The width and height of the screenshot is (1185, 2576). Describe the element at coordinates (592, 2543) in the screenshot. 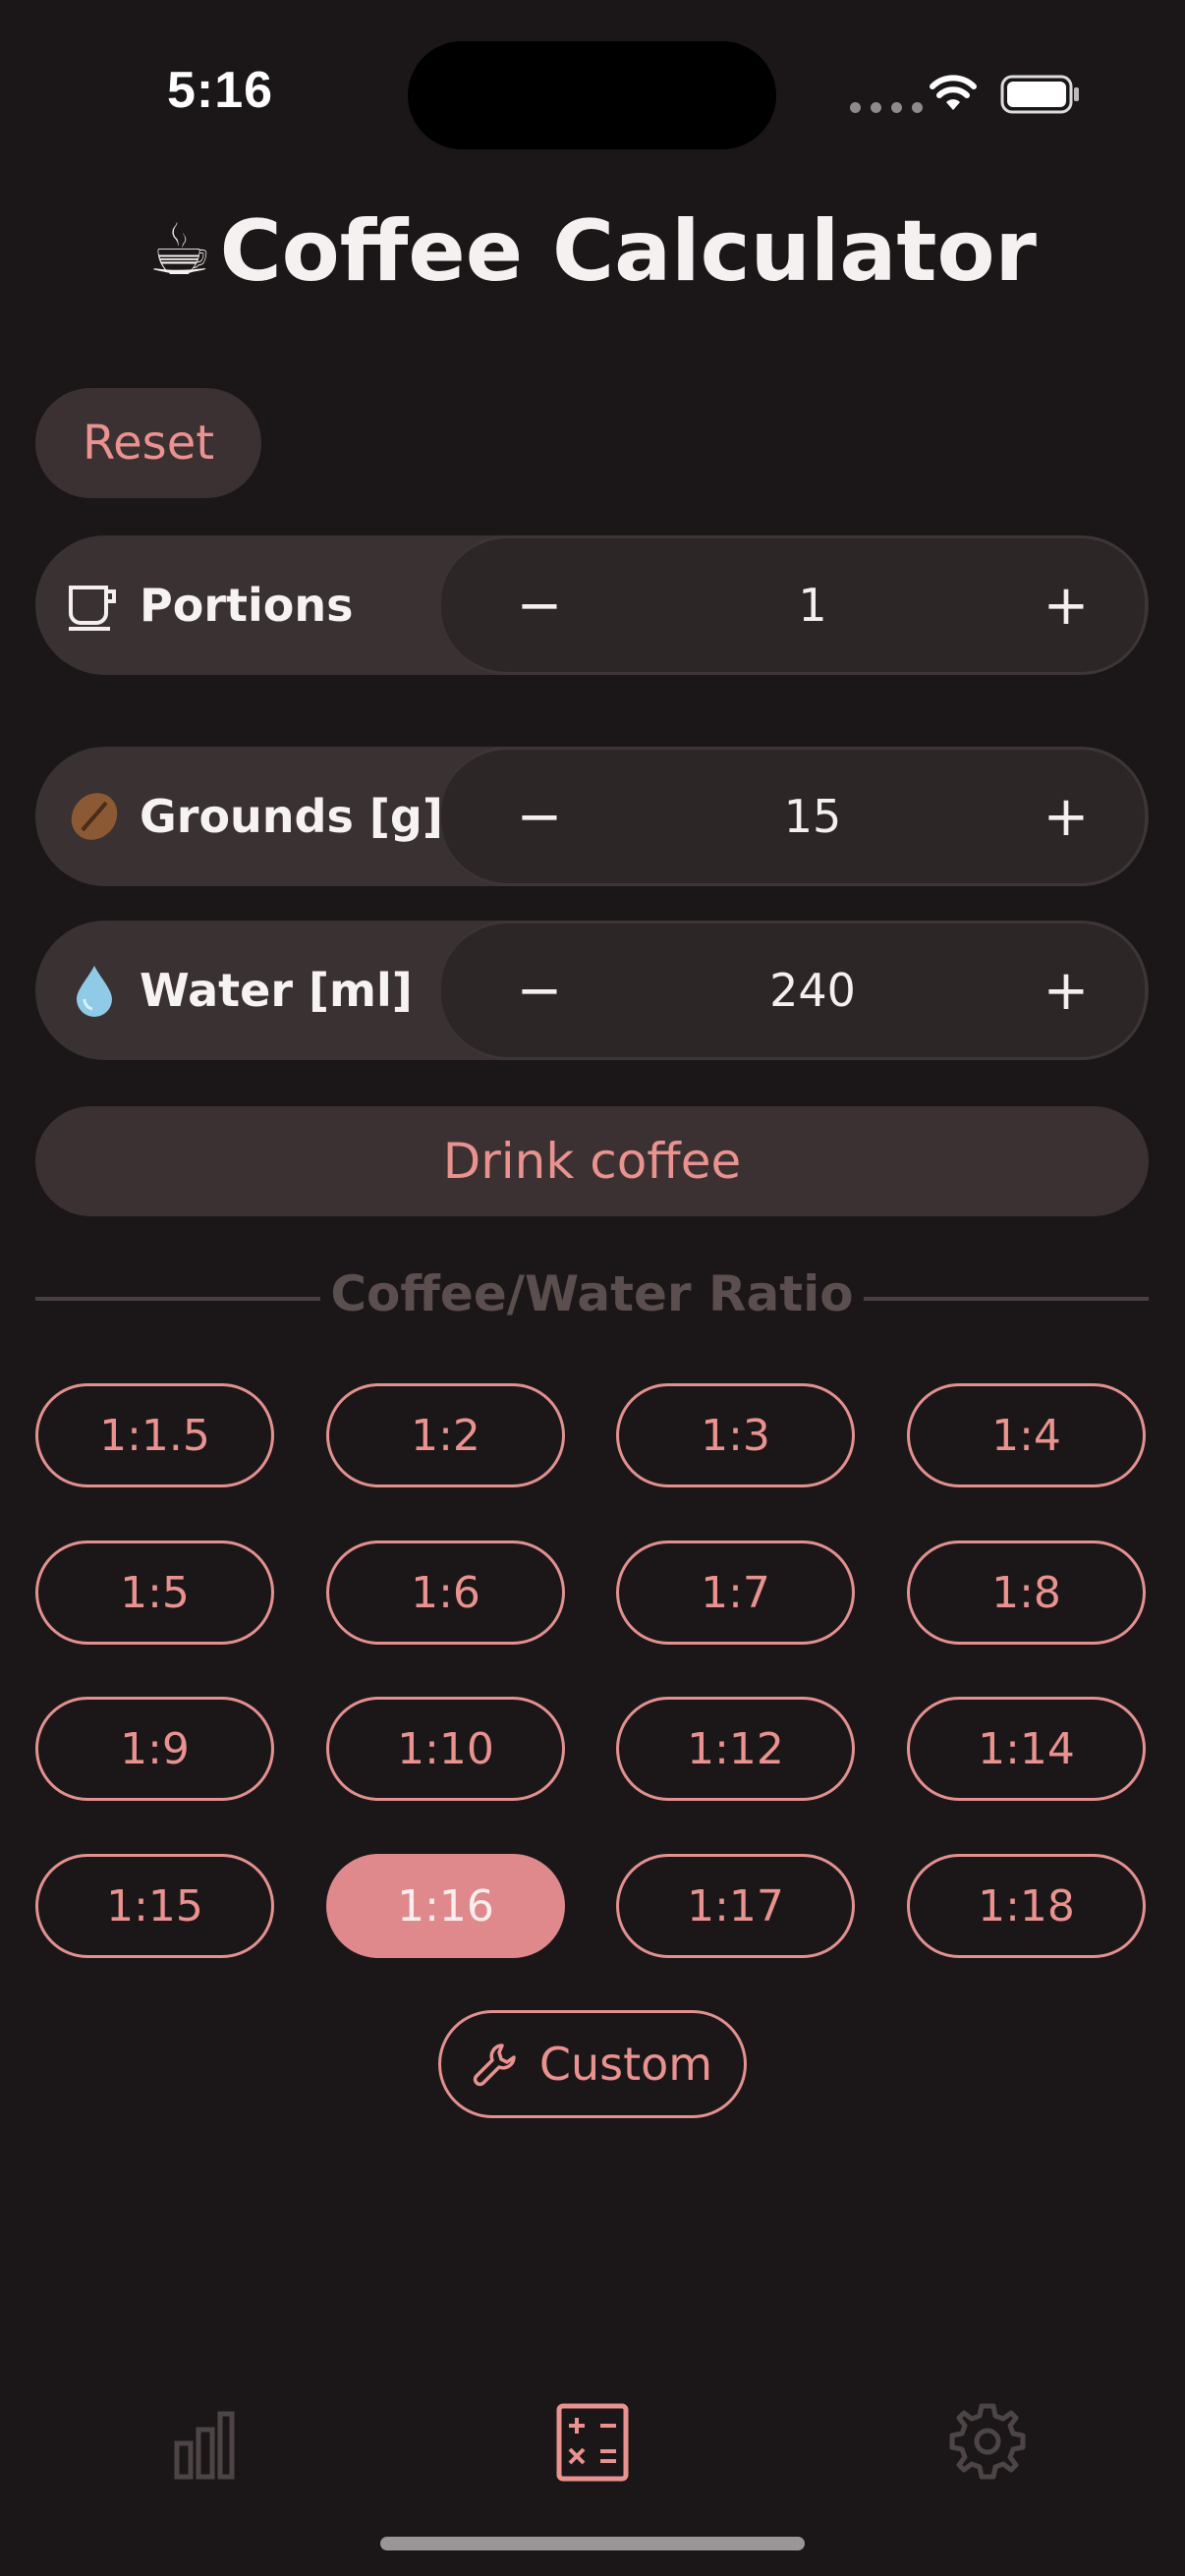

I see `home-indicator` at that location.